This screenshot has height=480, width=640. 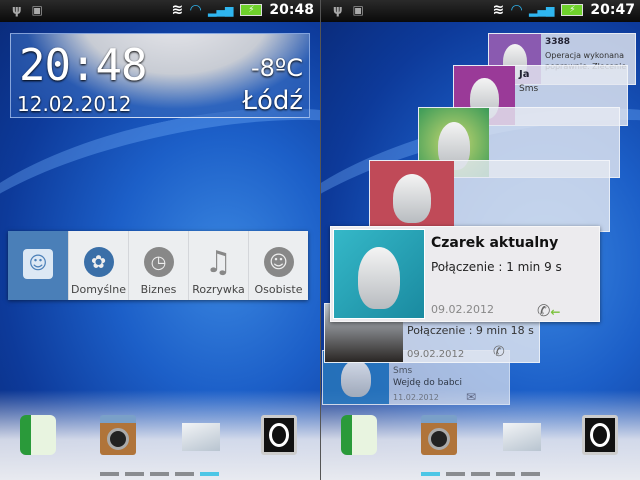 I want to click on profile-domyslne: ✿ Domyślne, so click(x=98, y=265).